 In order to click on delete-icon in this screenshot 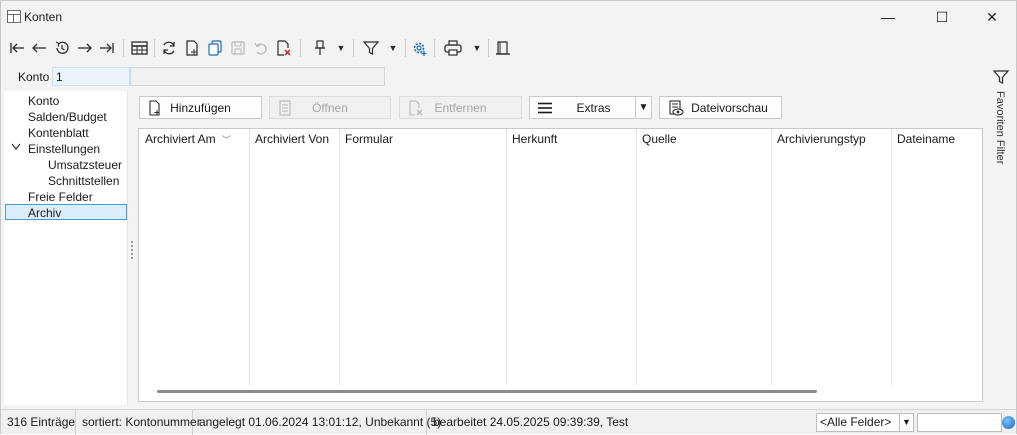, I will do `click(284, 48)`.